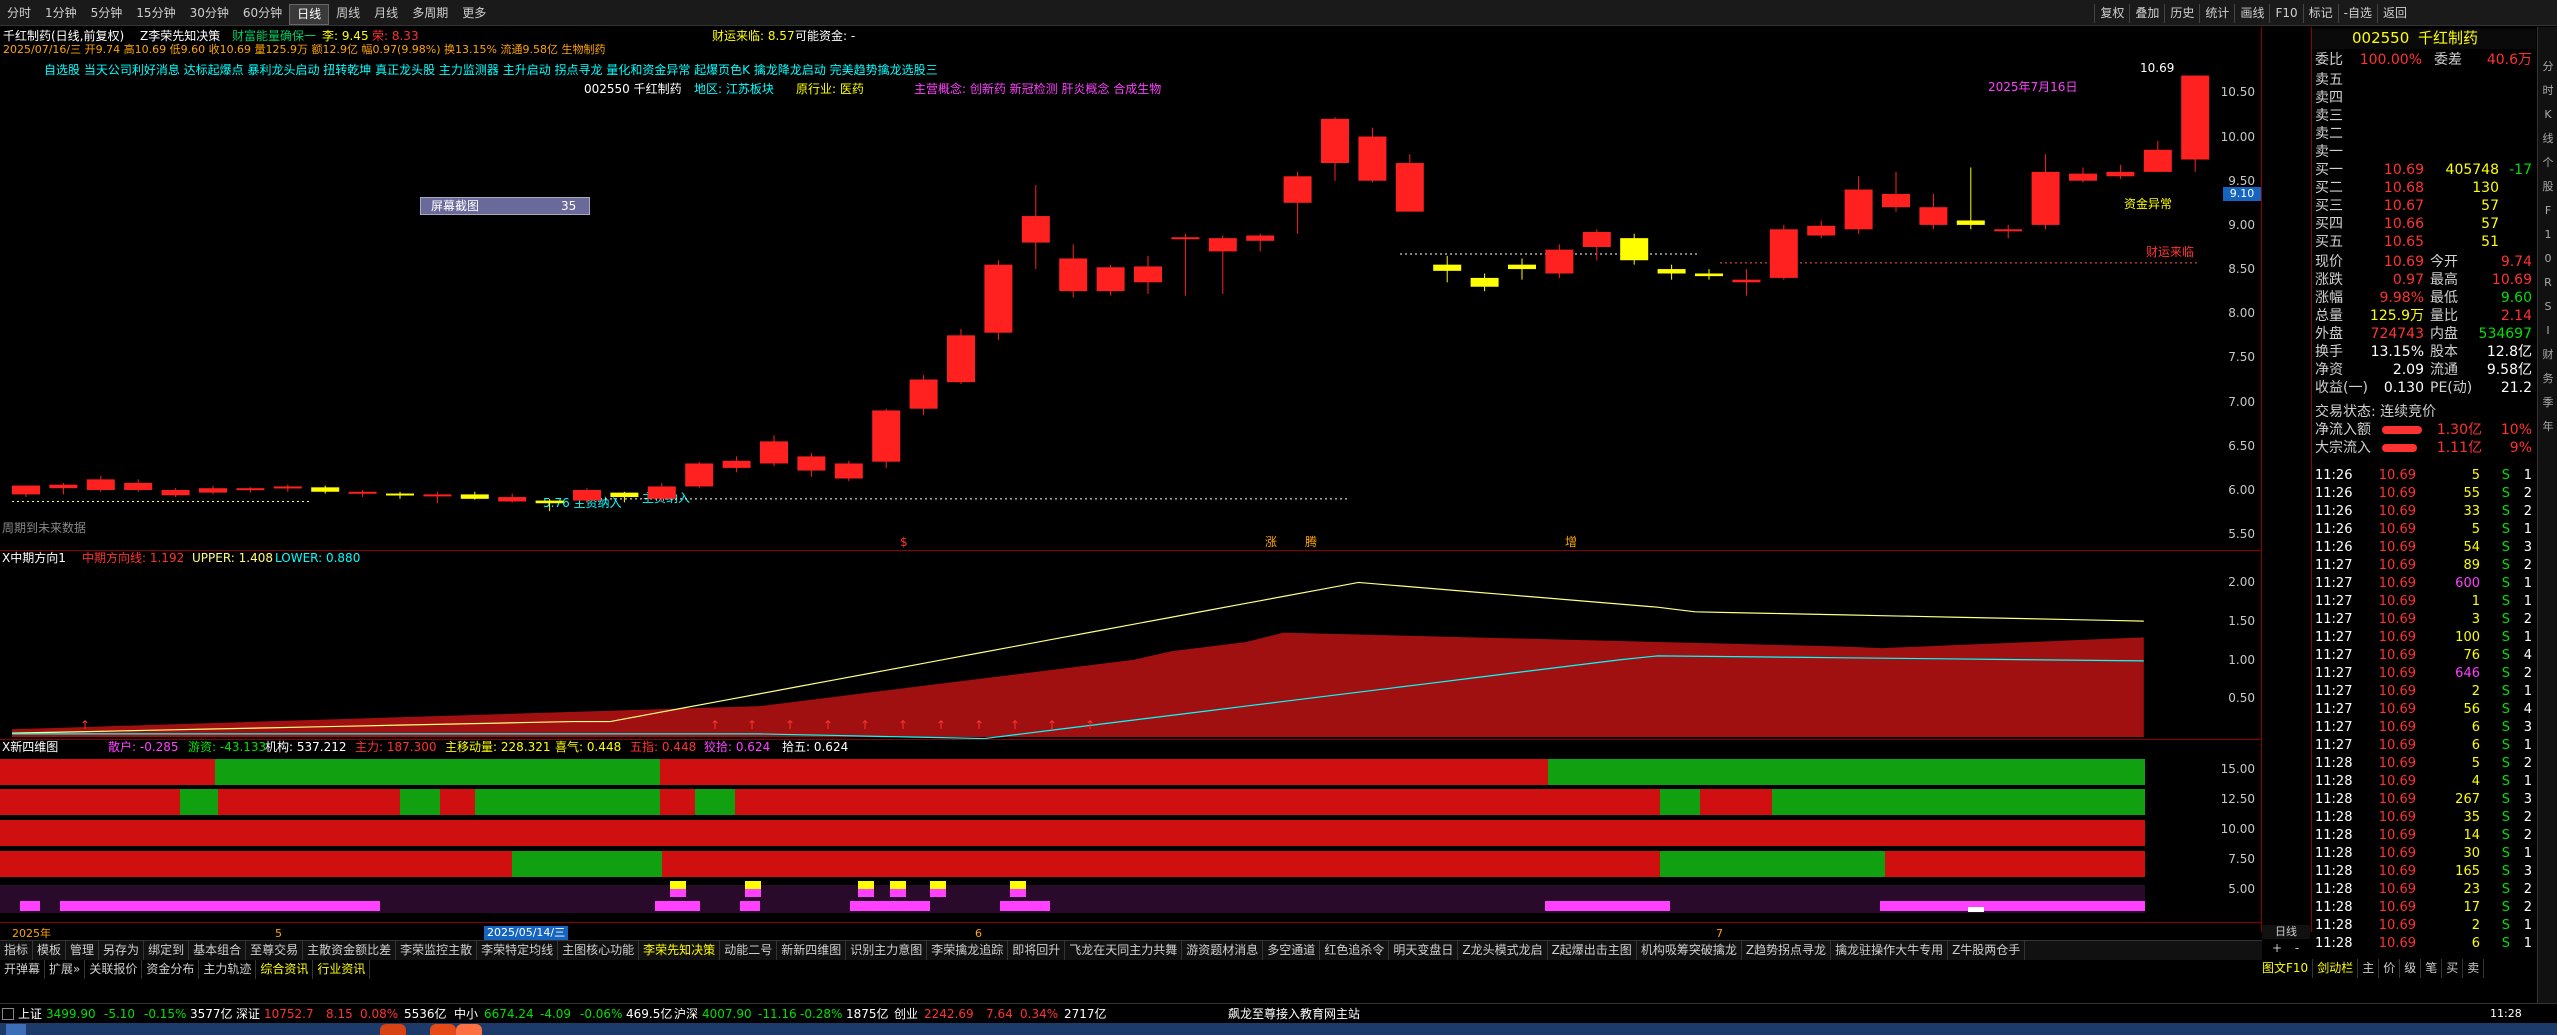  I want to click on tick-row: 11:27 10.69 2 S 1, so click(2424, 692).